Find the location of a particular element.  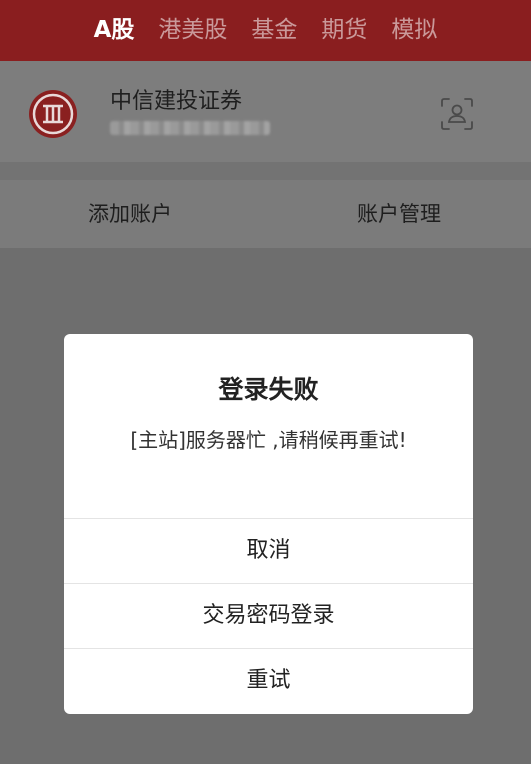

tab-futures: 期货 is located at coordinates (344, 30).